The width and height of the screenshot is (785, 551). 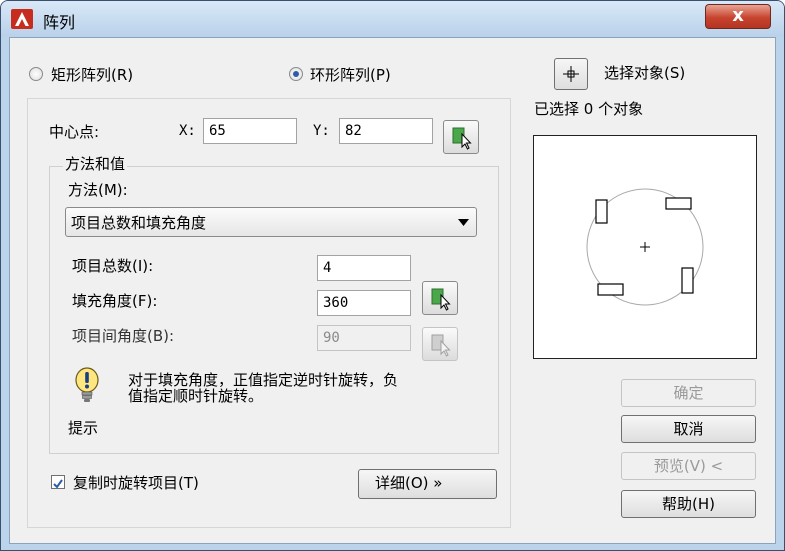 What do you see at coordinates (409, 483) in the screenshot?
I see `details-button-label: 详细(O) »` at bounding box center [409, 483].